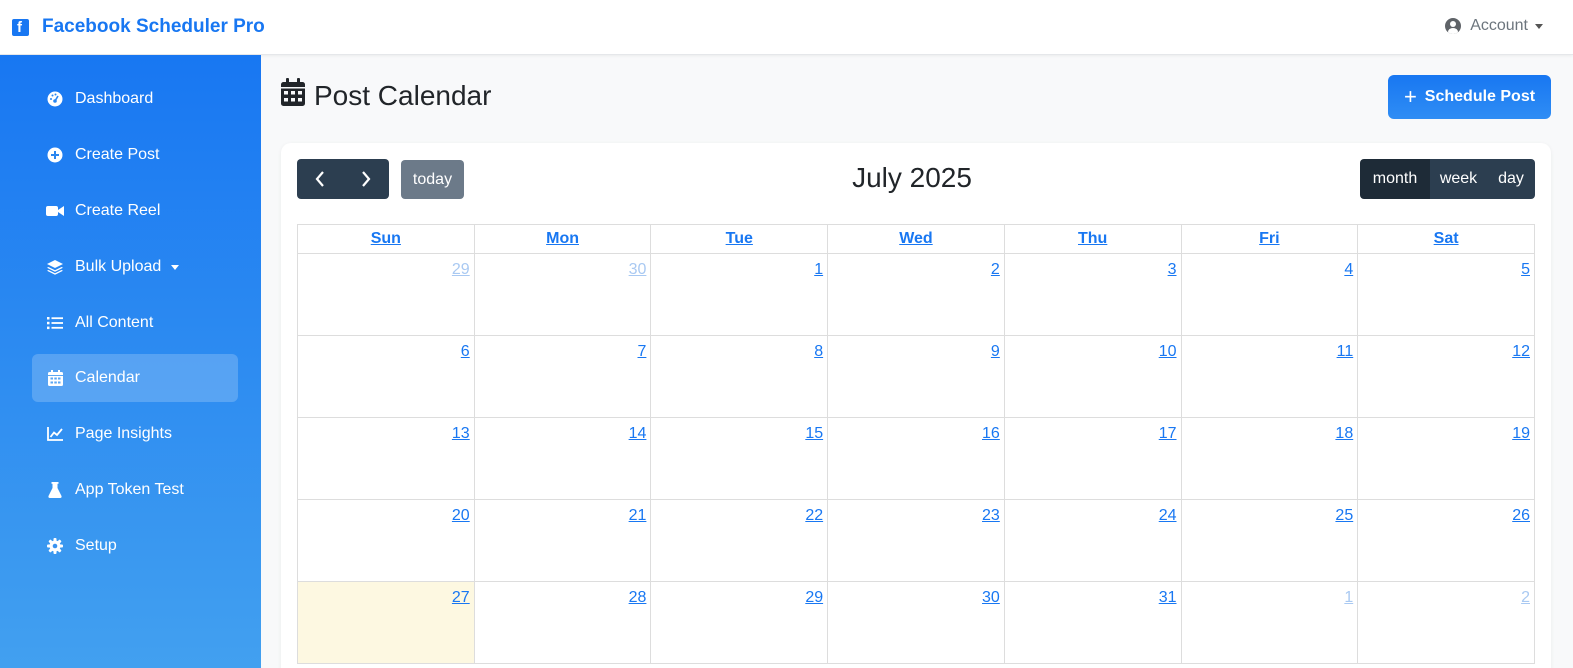 Image resolution: width=1573 pixels, height=668 pixels. What do you see at coordinates (916, 458) in the screenshot?
I see `day-cell: 16` at bounding box center [916, 458].